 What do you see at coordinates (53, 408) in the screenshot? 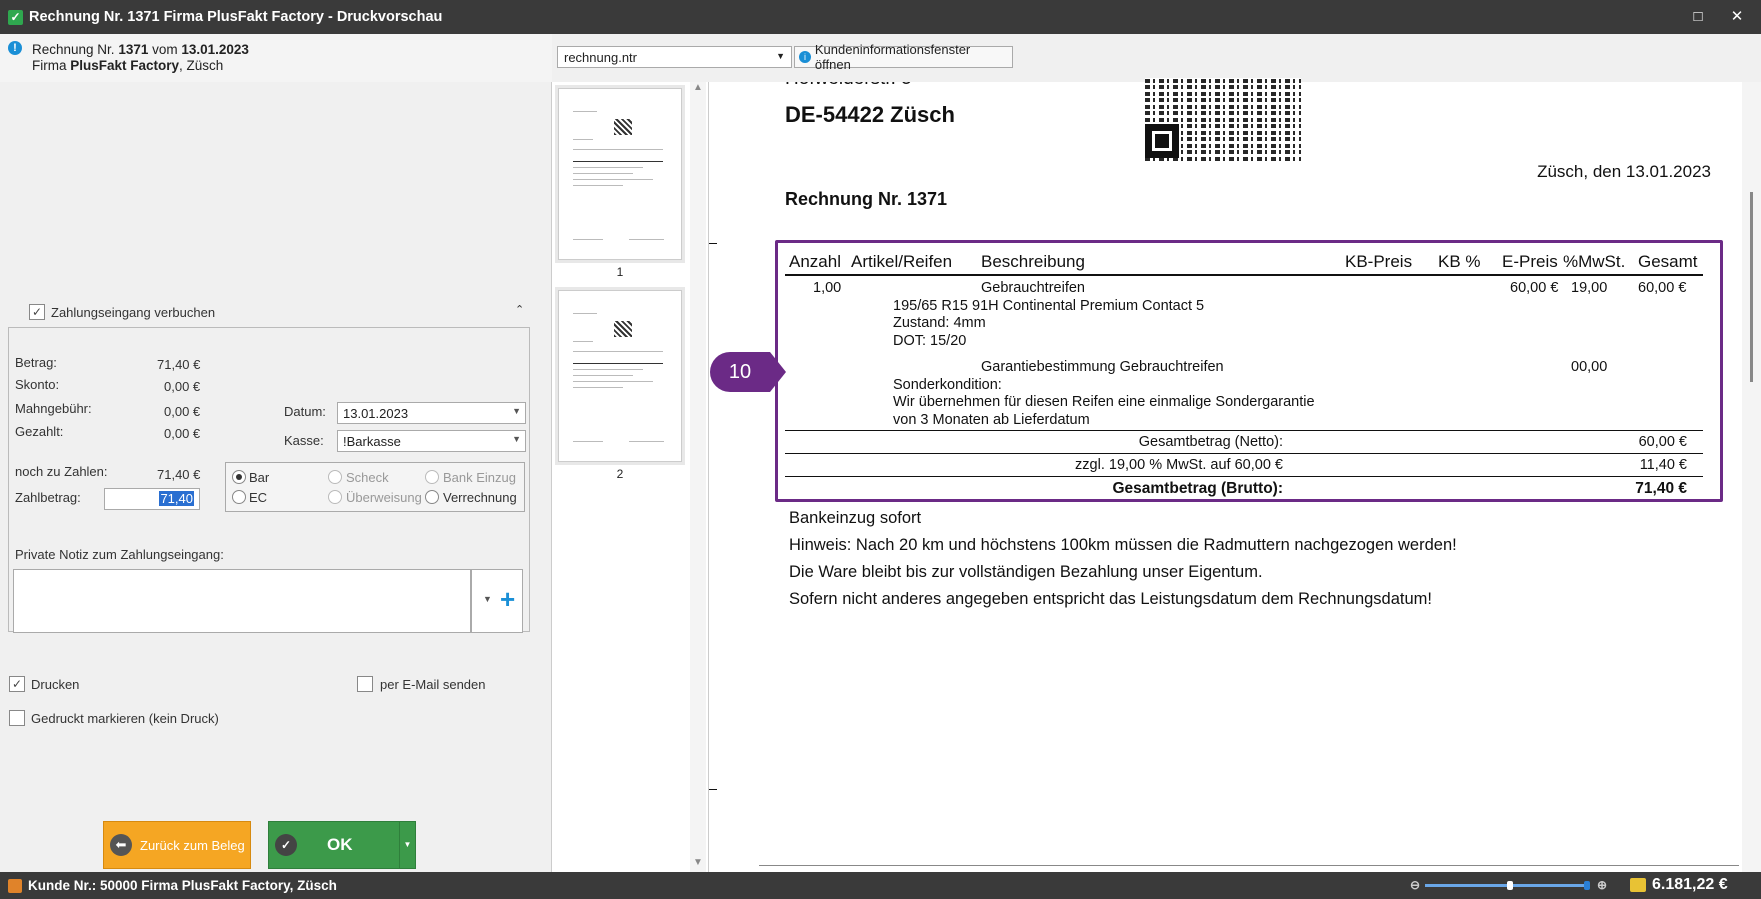
I see `mahn-label: Mahngebühr:` at bounding box center [53, 408].